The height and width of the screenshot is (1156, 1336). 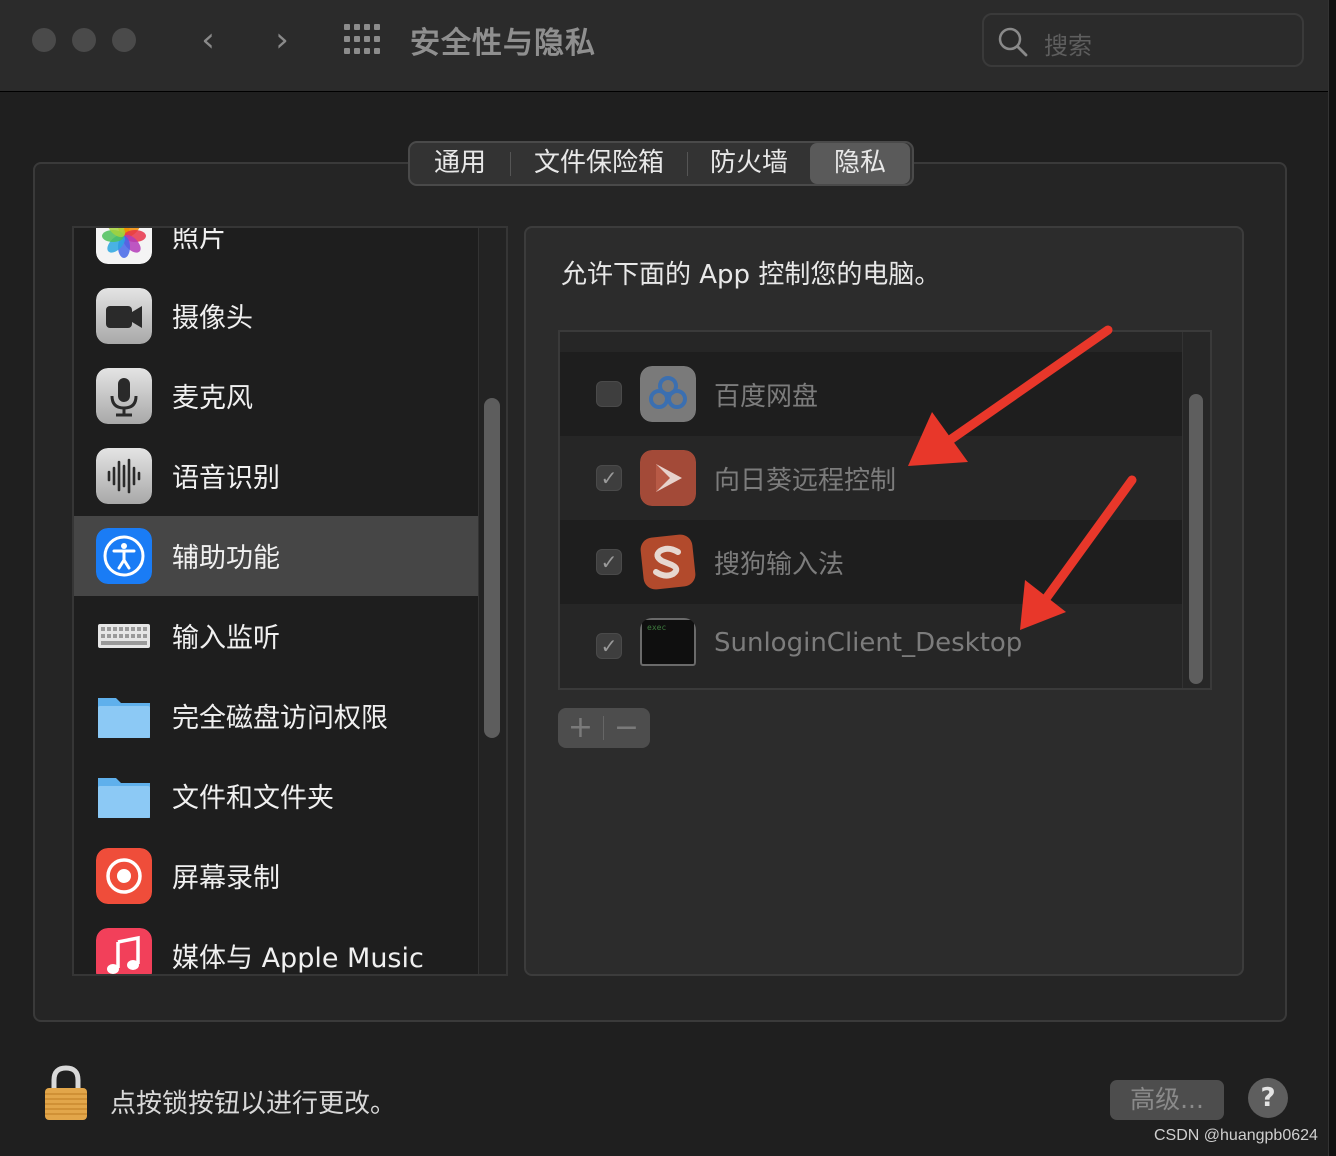 I want to click on app-row-sunlogin: ✓ 向日葵远程控制, so click(x=871, y=478).